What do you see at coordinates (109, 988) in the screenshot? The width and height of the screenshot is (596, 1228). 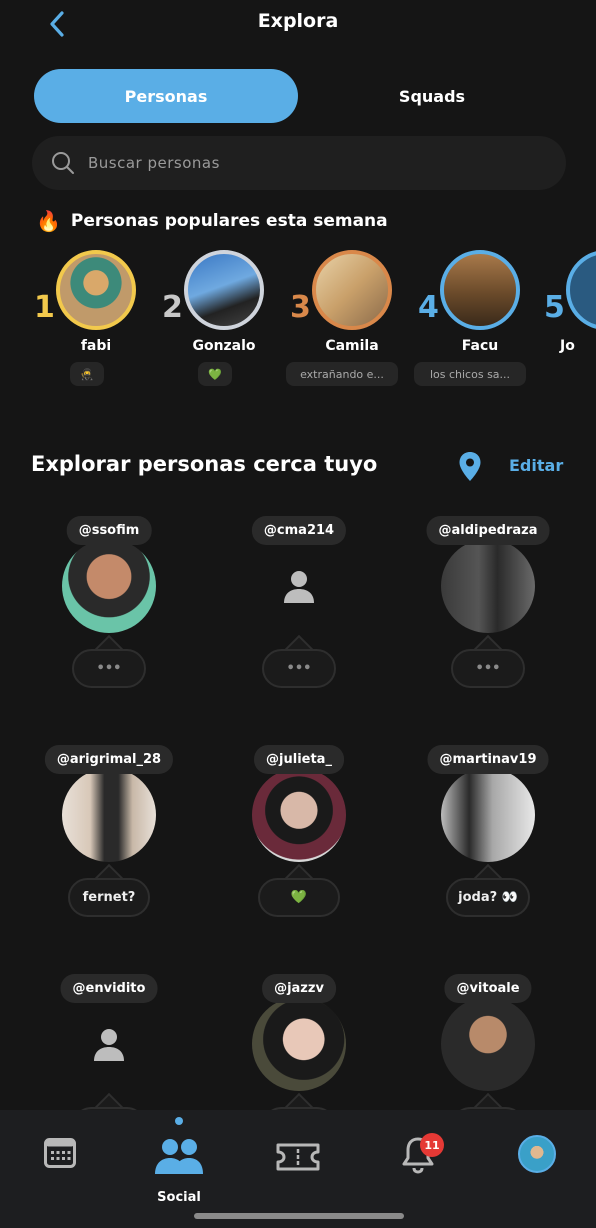 I see `username-chip: @envidito` at bounding box center [109, 988].